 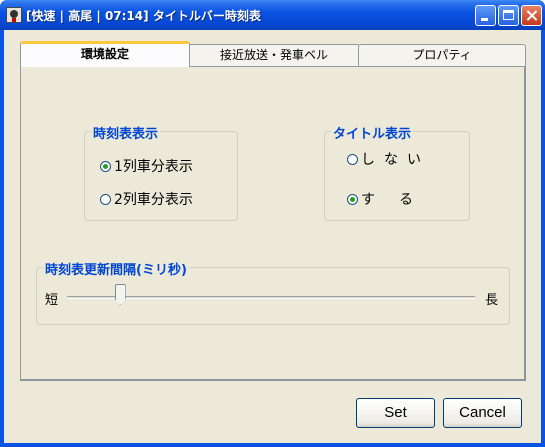 I want to click on tab-environment-settings: 環境設定, so click(x=105, y=54).